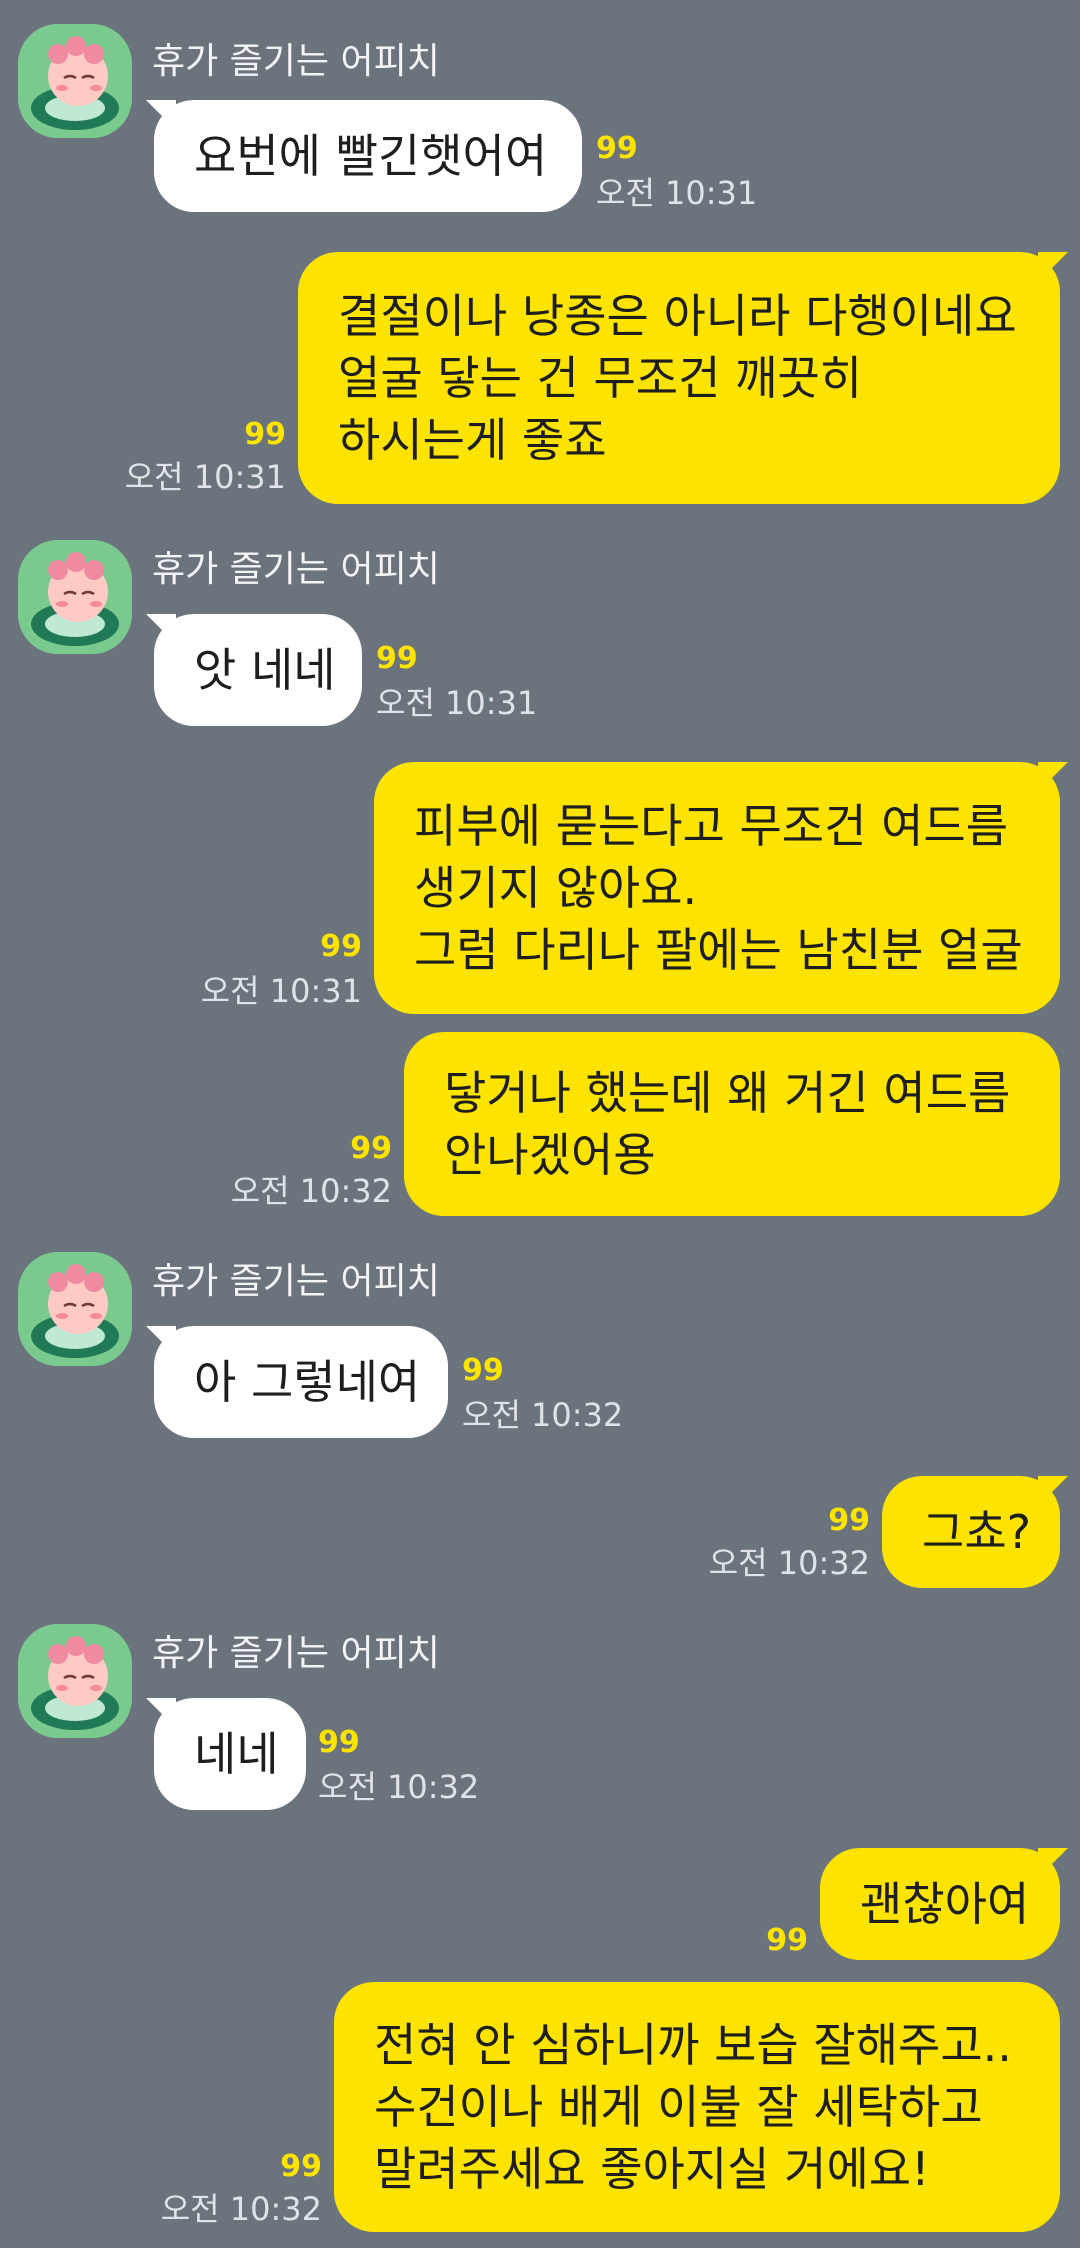 The image size is (1080, 2248). Describe the element at coordinates (556, 888) in the screenshot. I see `message-text: 생기지 않아요.` at that location.